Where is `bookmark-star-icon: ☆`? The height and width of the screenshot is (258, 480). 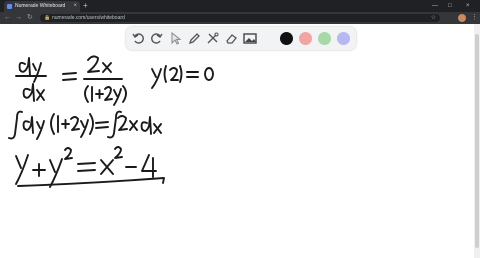 bookmark-star-icon: ☆ is located at coordinates (433, 18).